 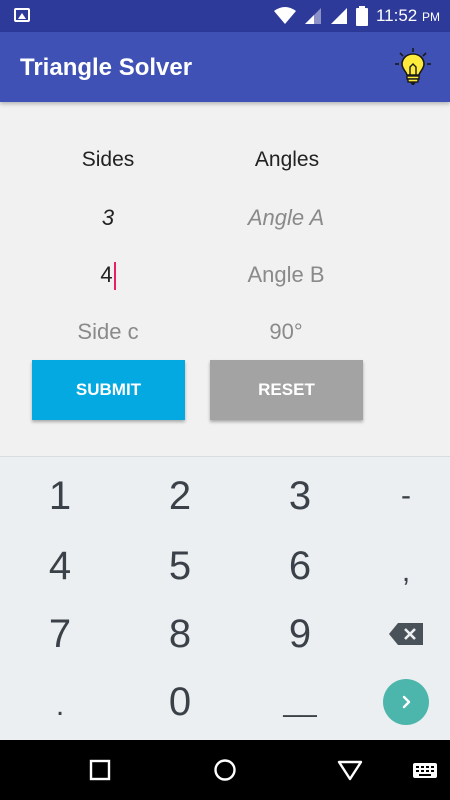 What do you see at coordinates (225, 16) in the screenshot?
I see `status-bar: 11:52 PM` at bounding box center [225, 16].